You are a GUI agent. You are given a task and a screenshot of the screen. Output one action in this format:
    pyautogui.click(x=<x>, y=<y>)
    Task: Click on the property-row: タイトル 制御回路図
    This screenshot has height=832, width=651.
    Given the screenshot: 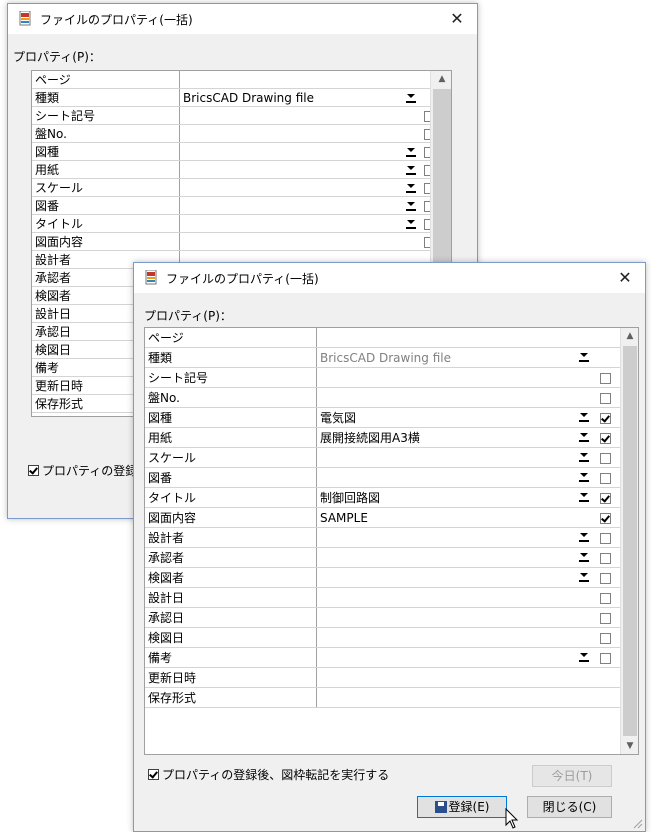 What is the action you would take?
    pyautogui.click(x=382, y=498)
    